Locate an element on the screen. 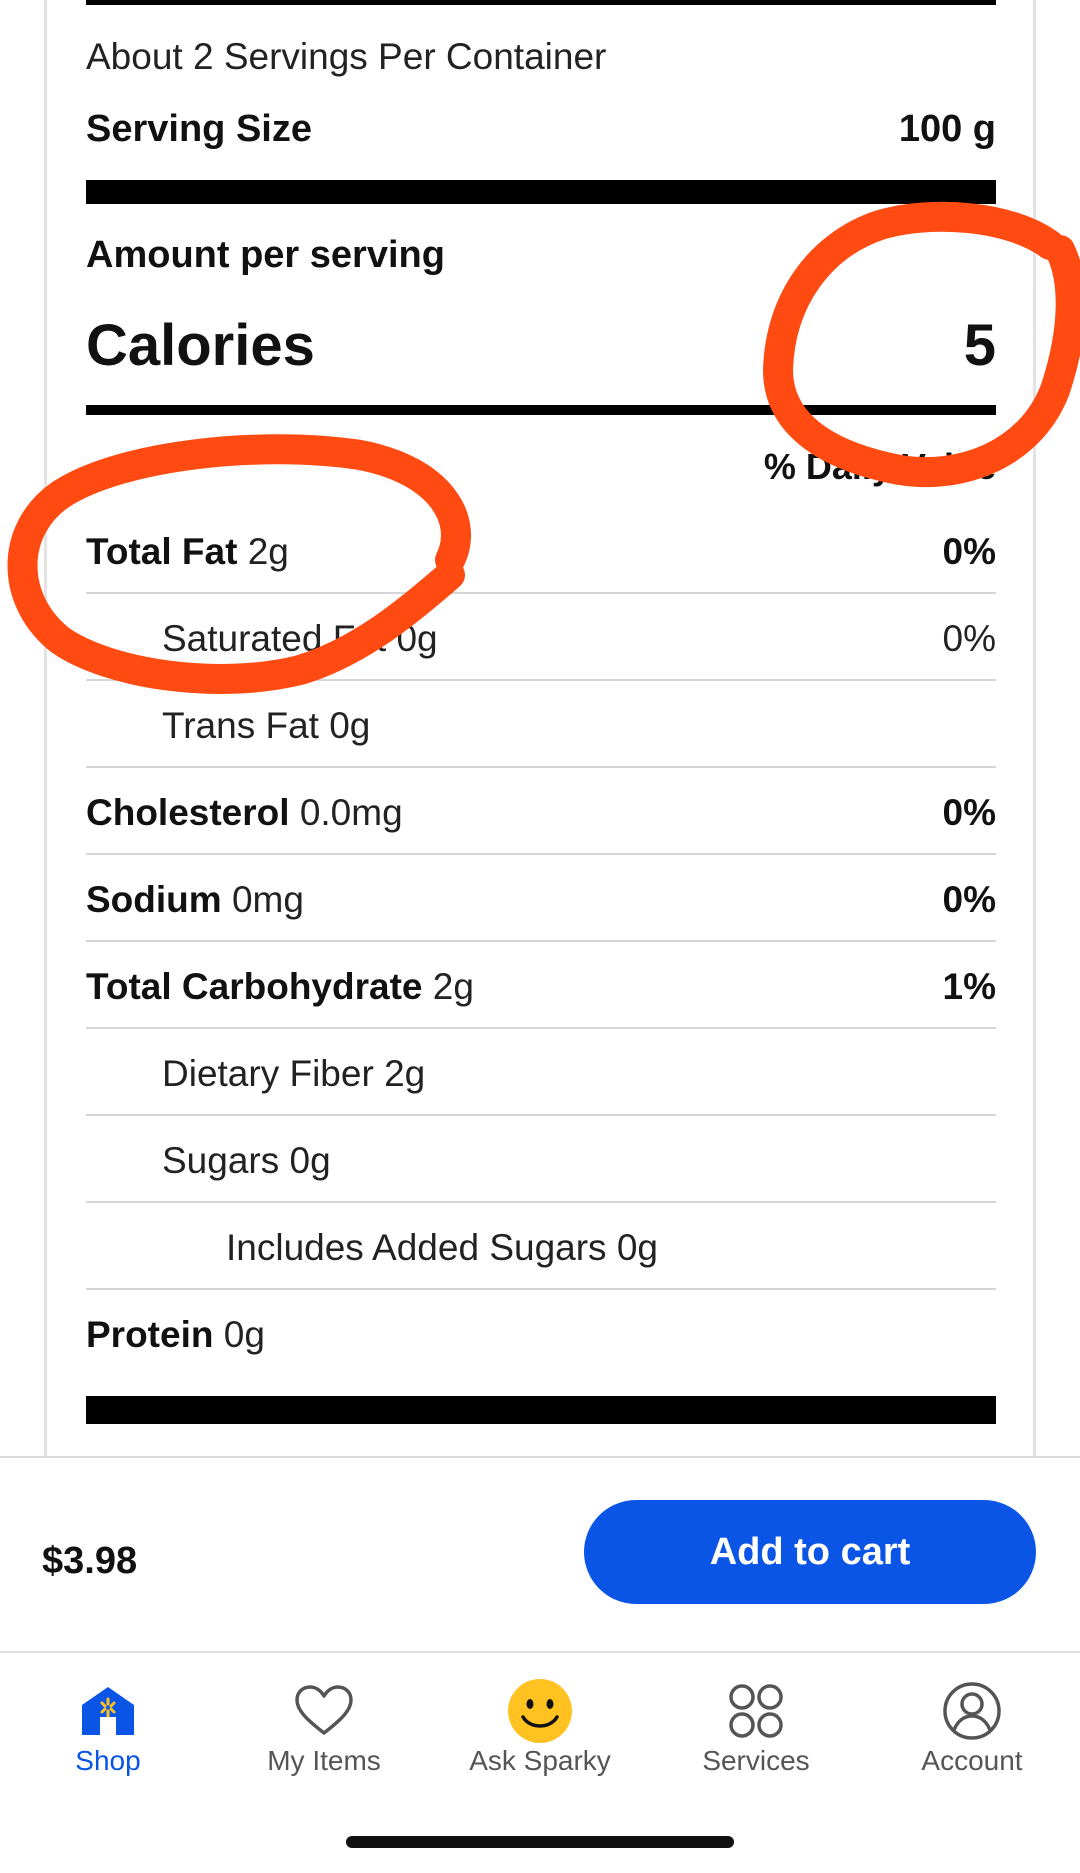  nutrient-name: Dietary Fiber is located at coordinates (268, 1073).